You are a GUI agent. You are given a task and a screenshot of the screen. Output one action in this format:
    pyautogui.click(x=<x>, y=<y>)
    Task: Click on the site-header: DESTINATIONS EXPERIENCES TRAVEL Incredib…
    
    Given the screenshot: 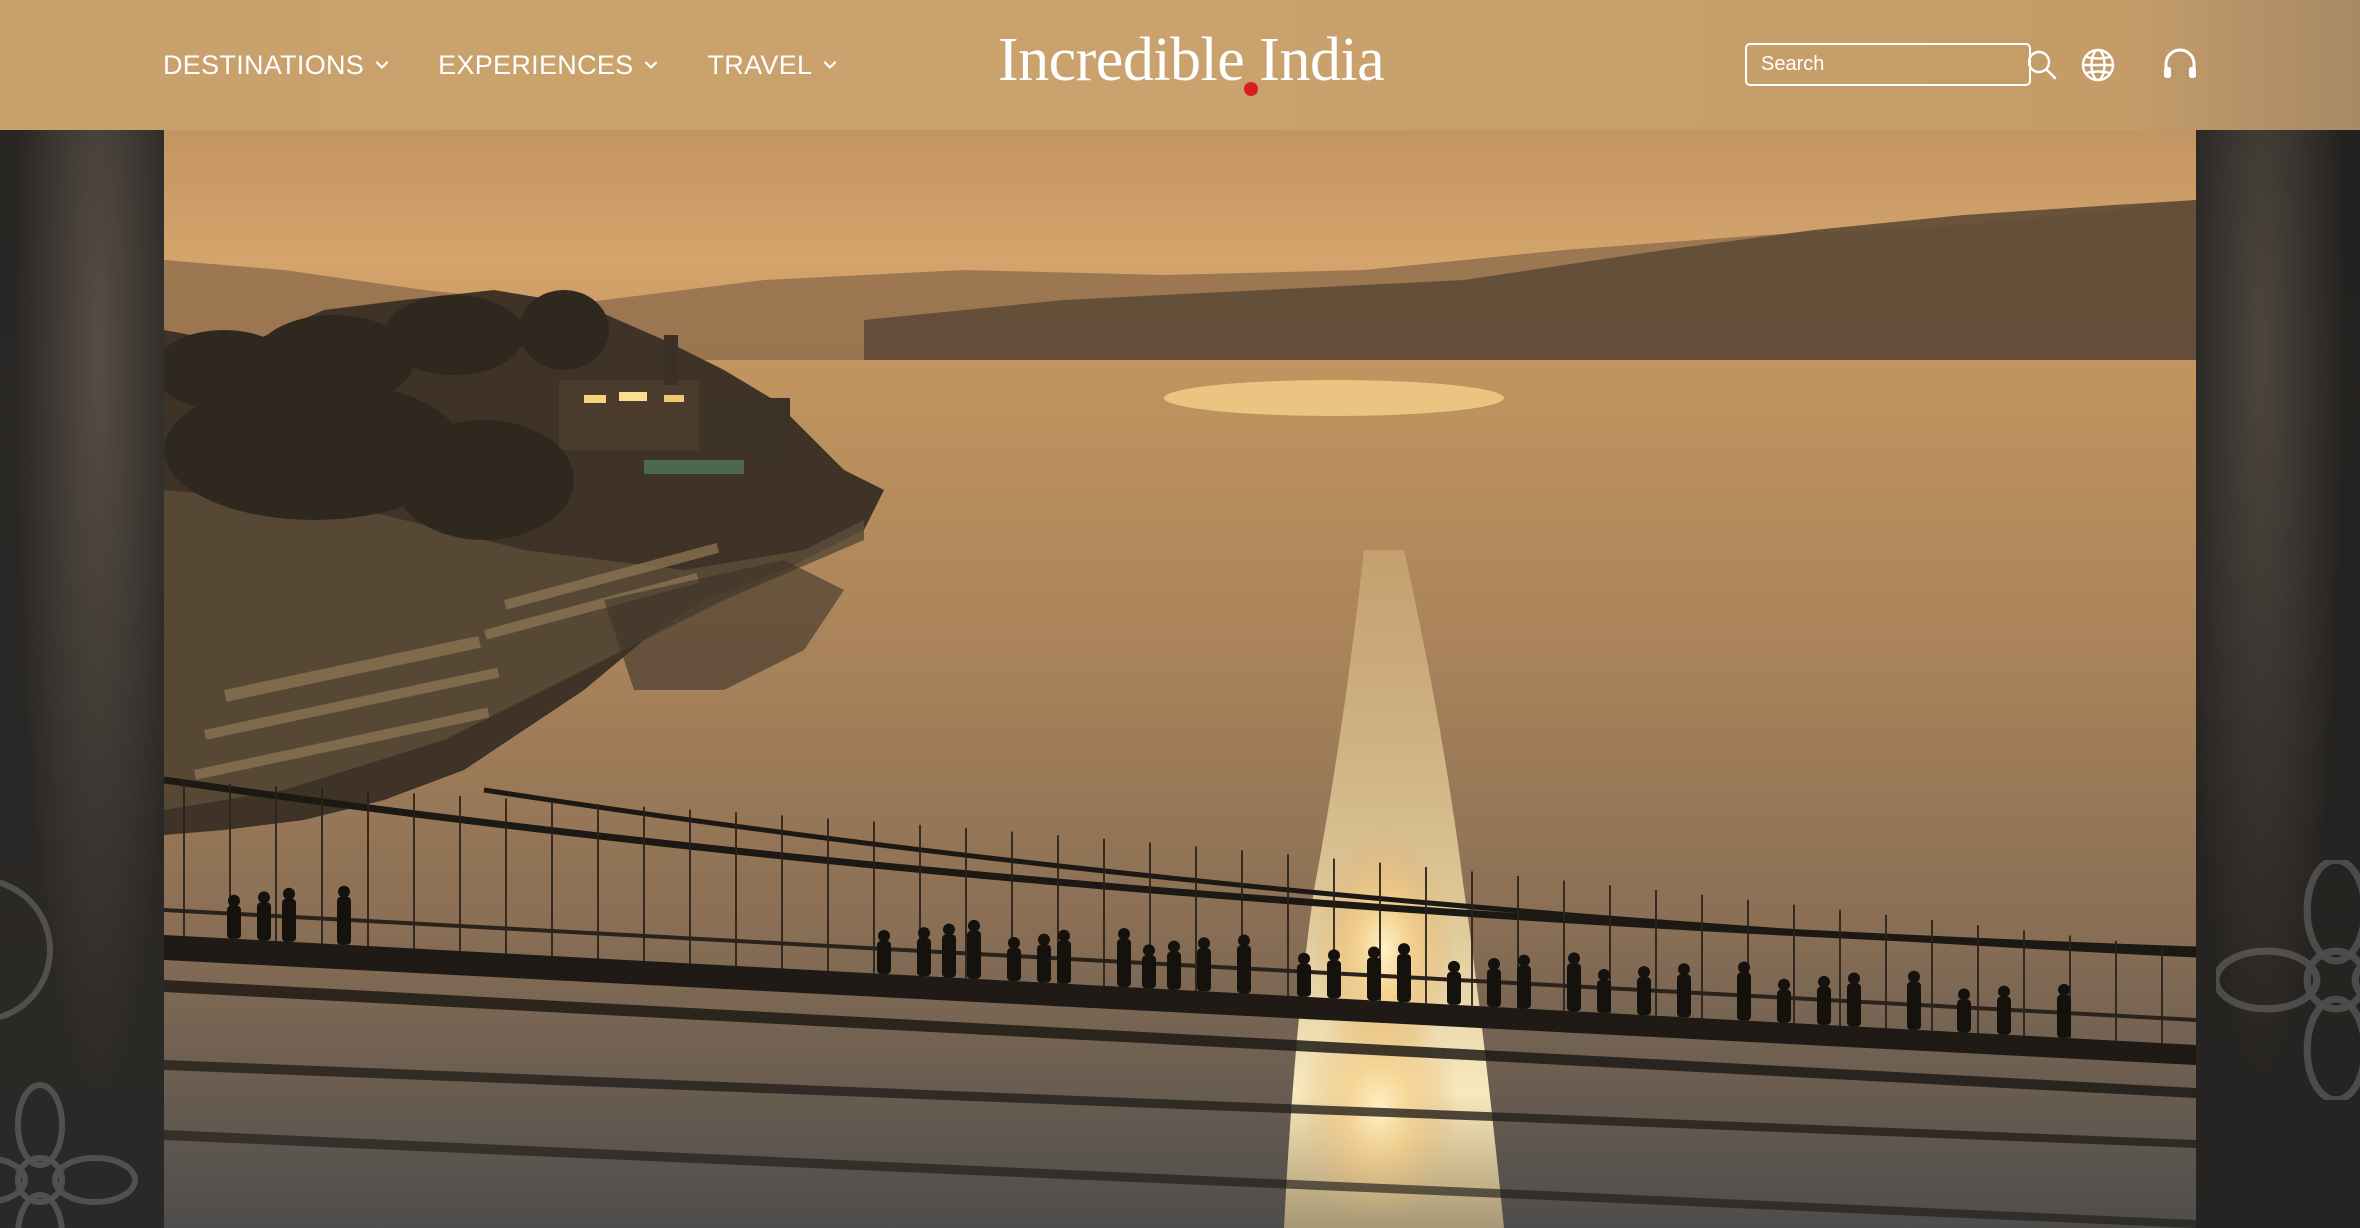 What is the action you would take?
    pyautogui.click(x=1180, y=65)
    